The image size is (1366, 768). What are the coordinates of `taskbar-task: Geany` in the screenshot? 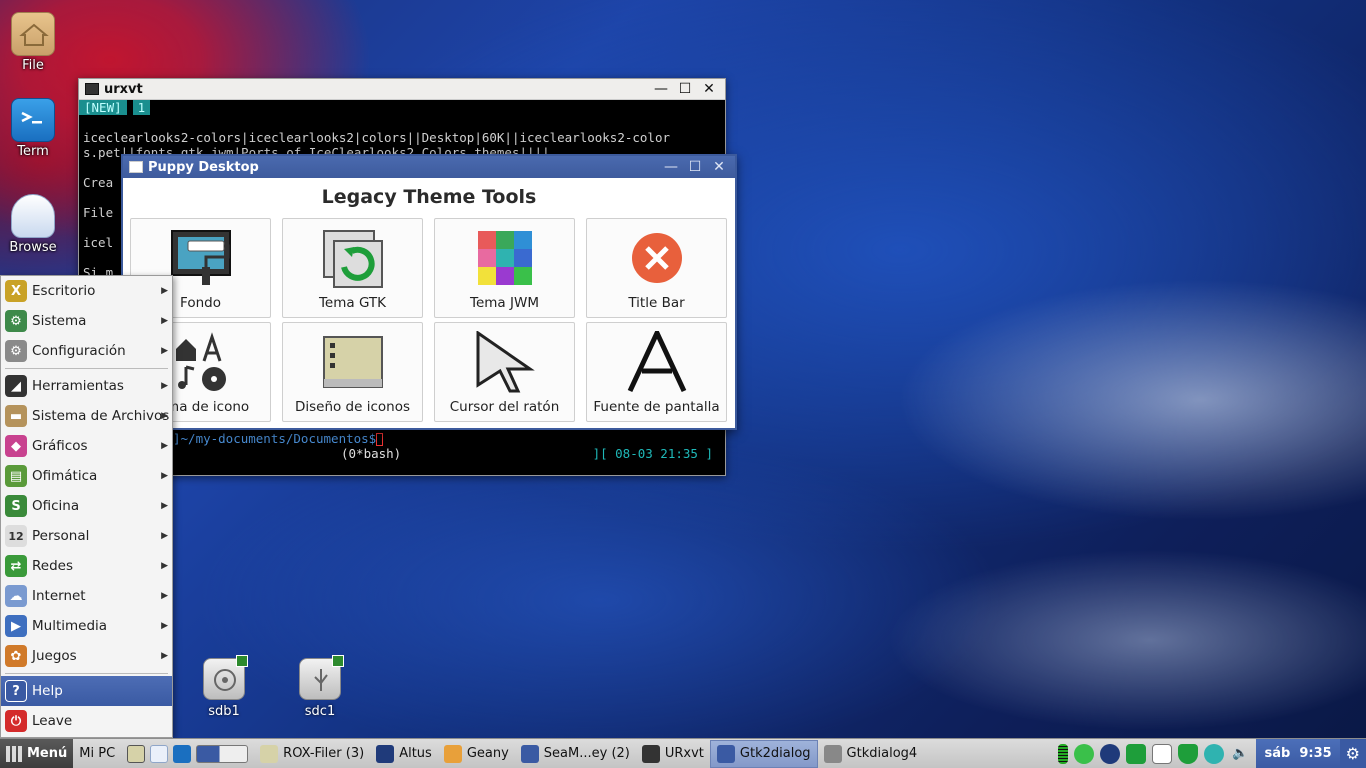 It's located at (476, 754).